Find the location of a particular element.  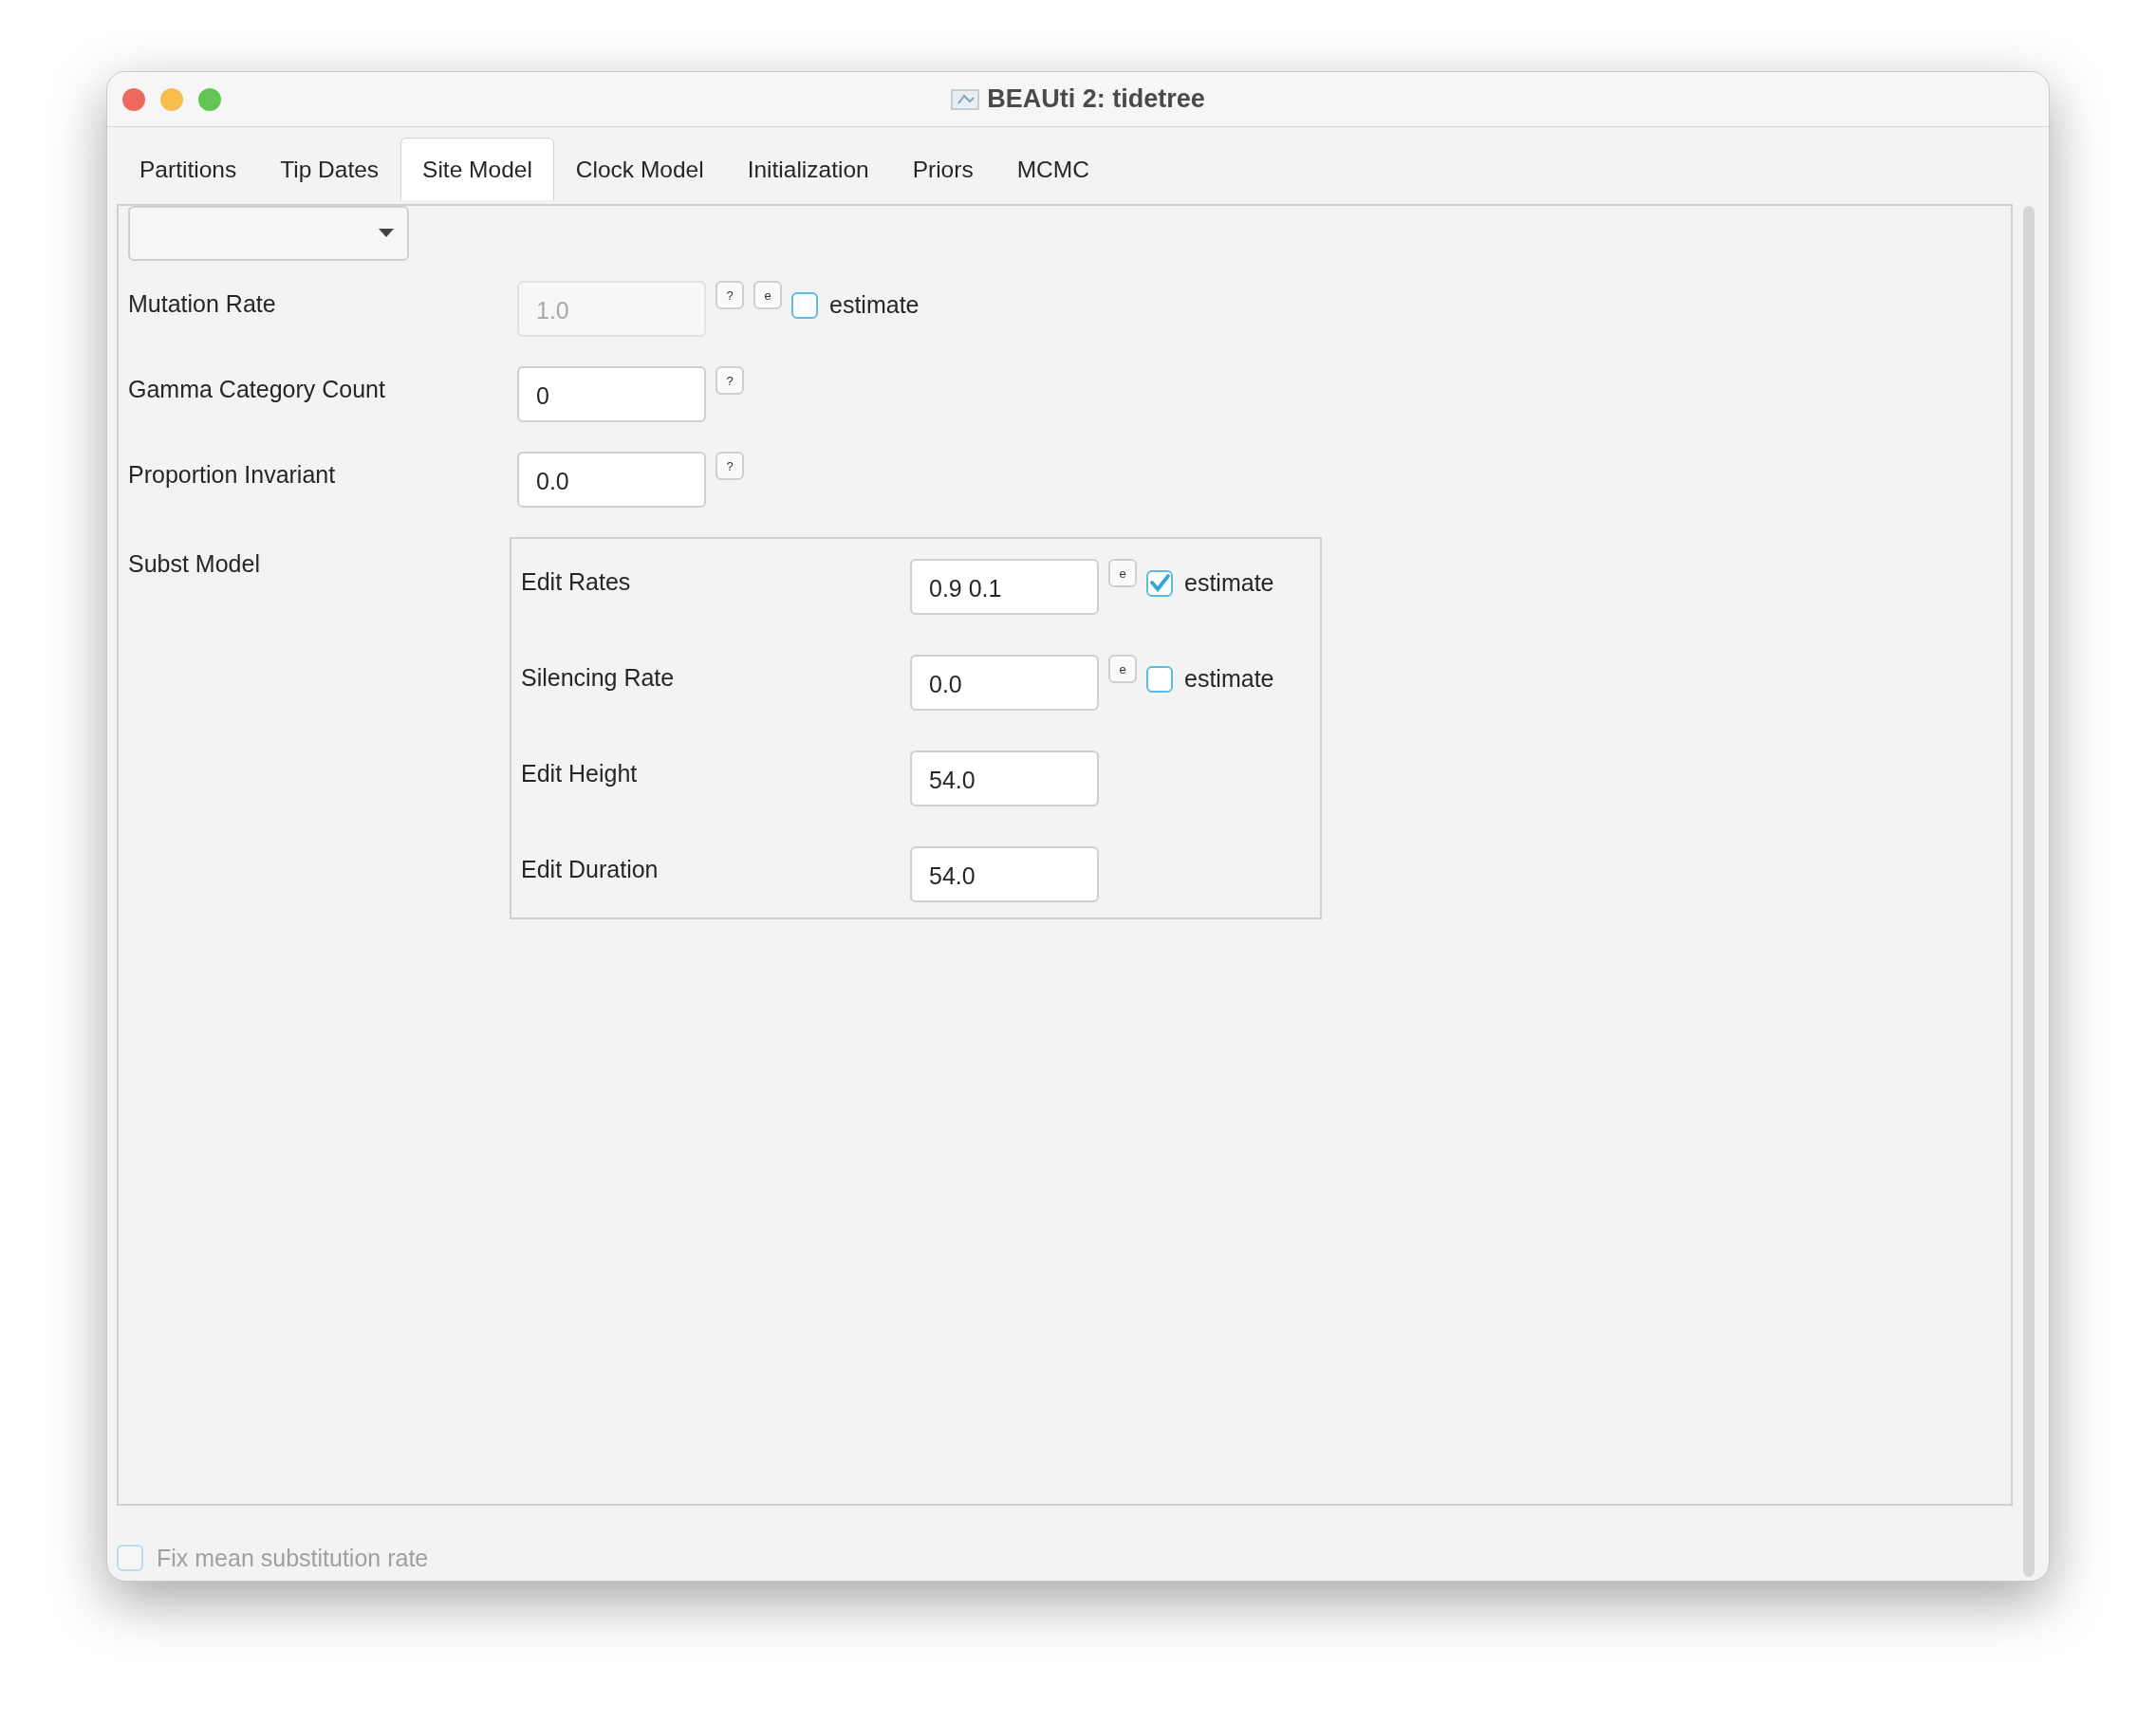

tab: MCMC is located at coordinates (1052, 169).